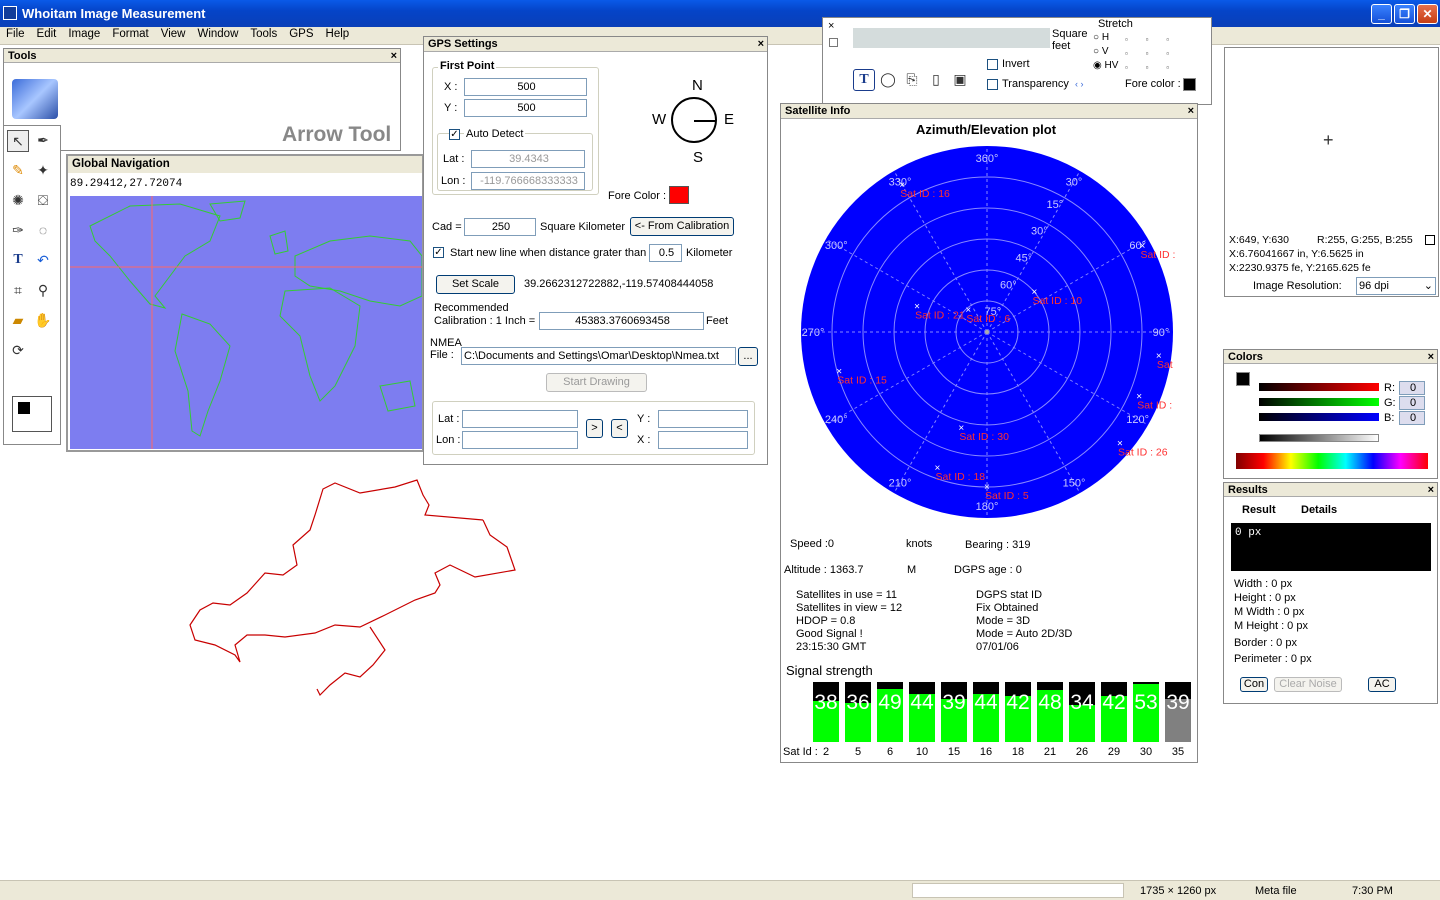  I want to click on minimize-icon: _, so click(1381, 14).